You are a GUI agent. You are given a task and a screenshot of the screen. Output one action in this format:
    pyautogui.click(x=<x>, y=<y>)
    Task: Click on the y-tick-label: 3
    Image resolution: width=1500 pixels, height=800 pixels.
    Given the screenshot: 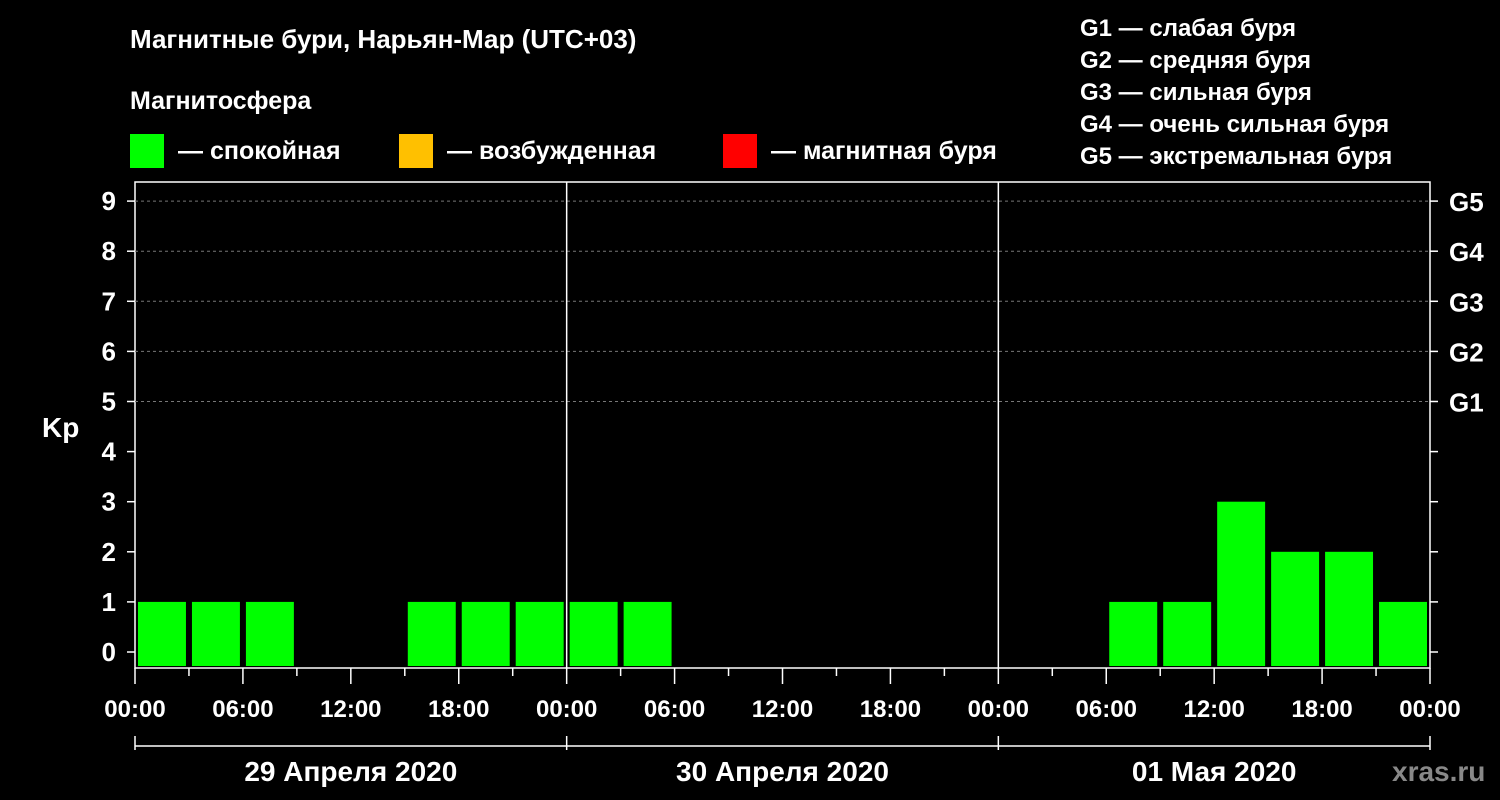 What is the action you would take?
    pyautogui.click(x=109, y=502)
    